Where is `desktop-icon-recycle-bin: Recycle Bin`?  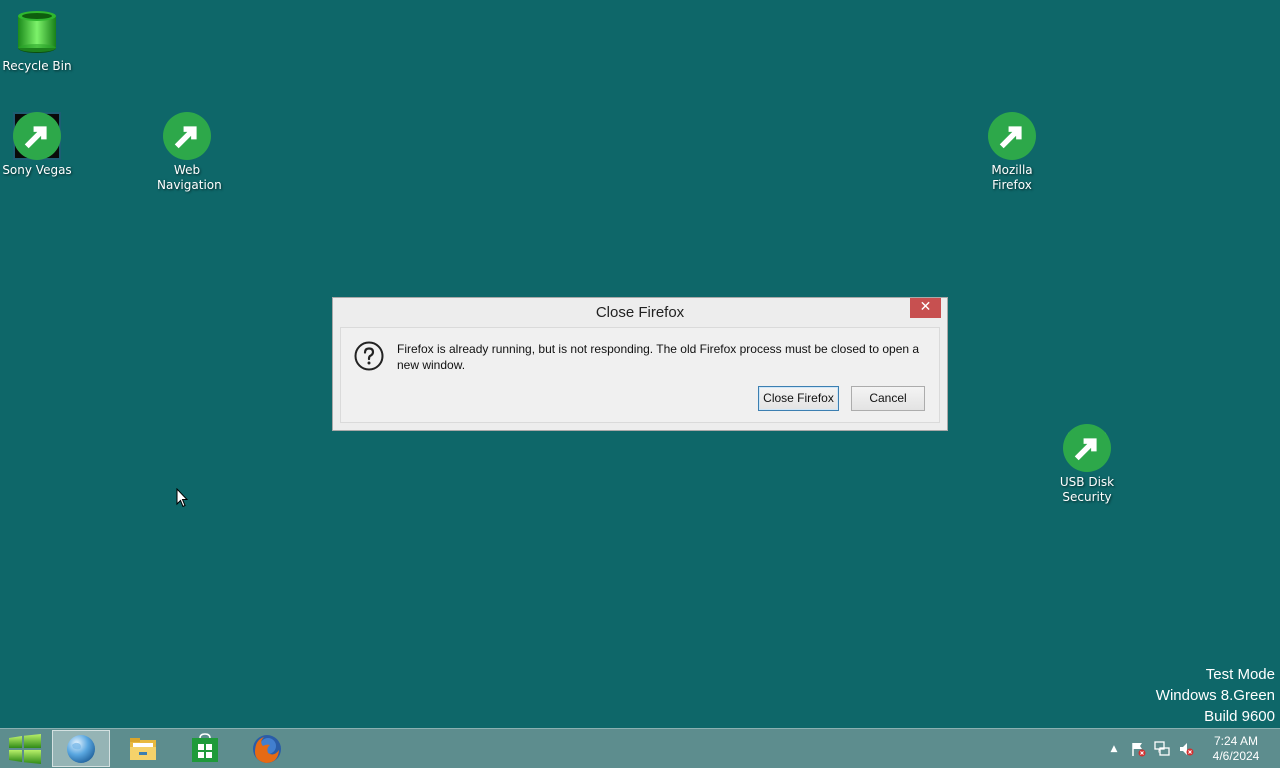
desktop-icon-recycle-bin: Recycle Bin is located at coordinates (38, 41).